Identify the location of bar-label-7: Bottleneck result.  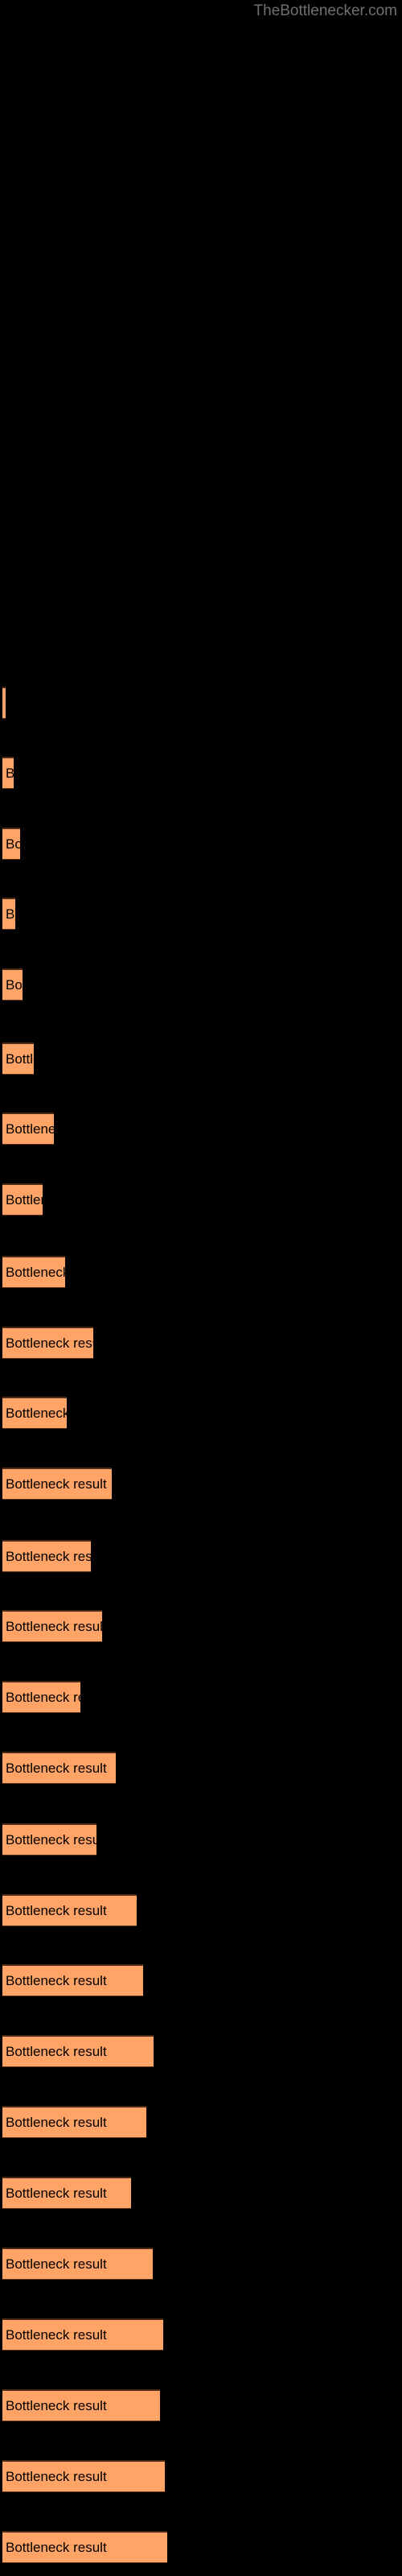
(24, 1199).